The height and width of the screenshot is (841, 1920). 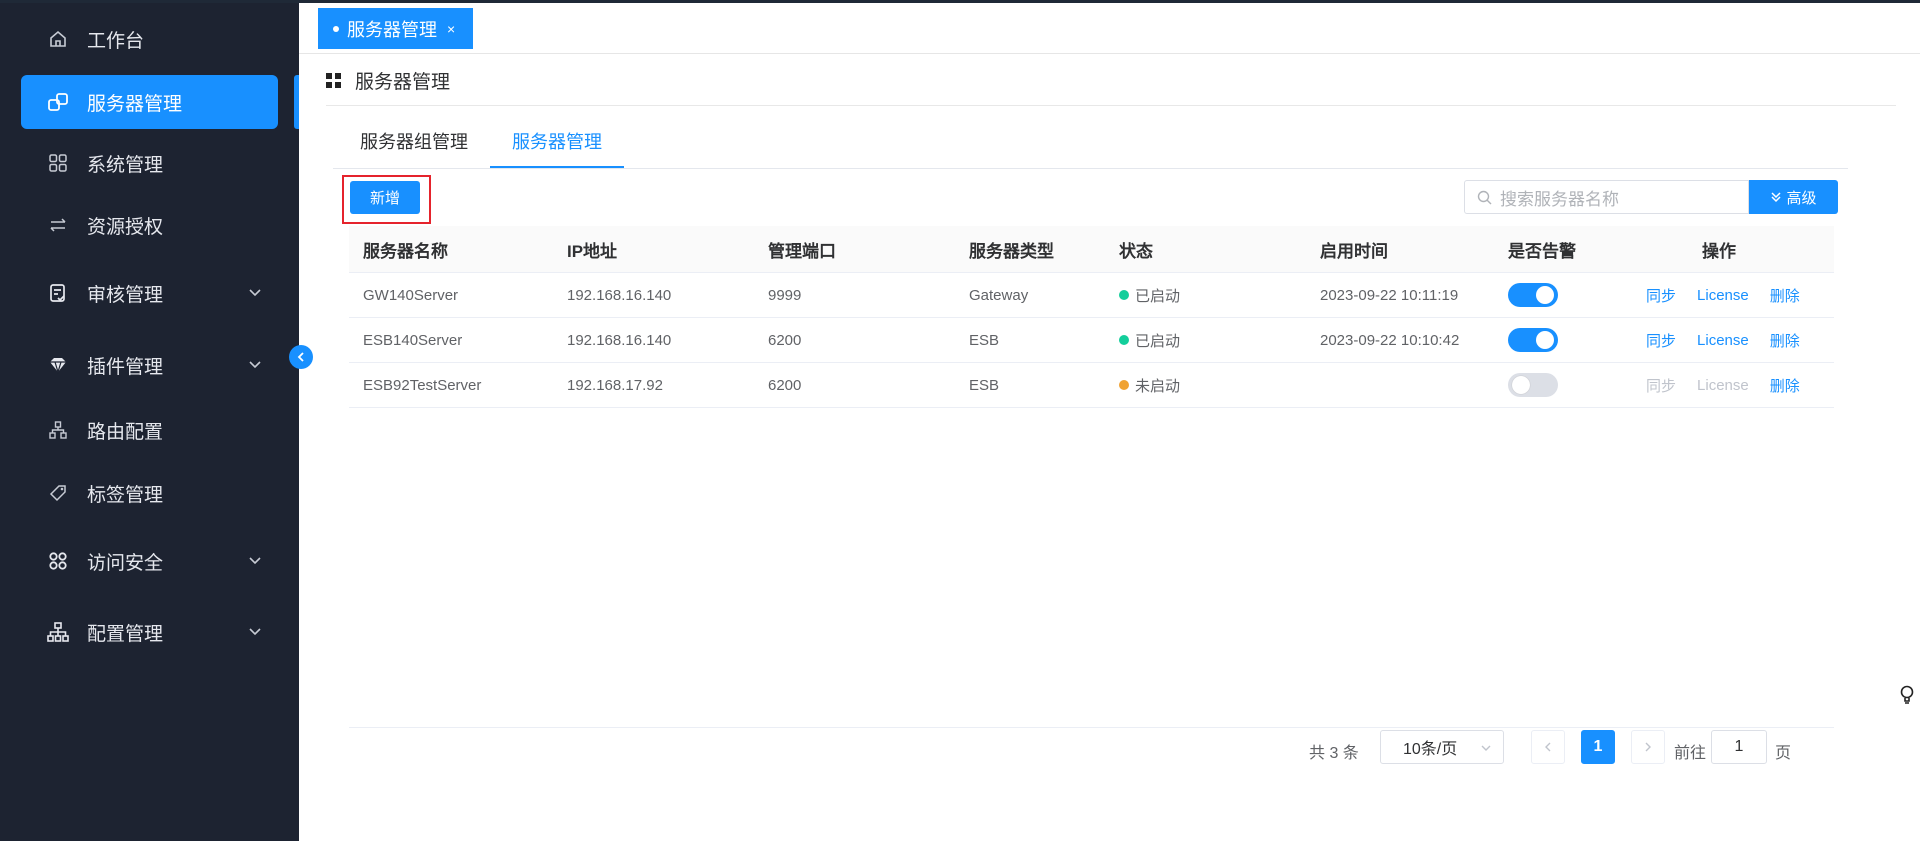 What do you see at coordinates (1158, 386) in the screenshot?
I see `status-text: 未启动` at bounding box center [1158, 386].